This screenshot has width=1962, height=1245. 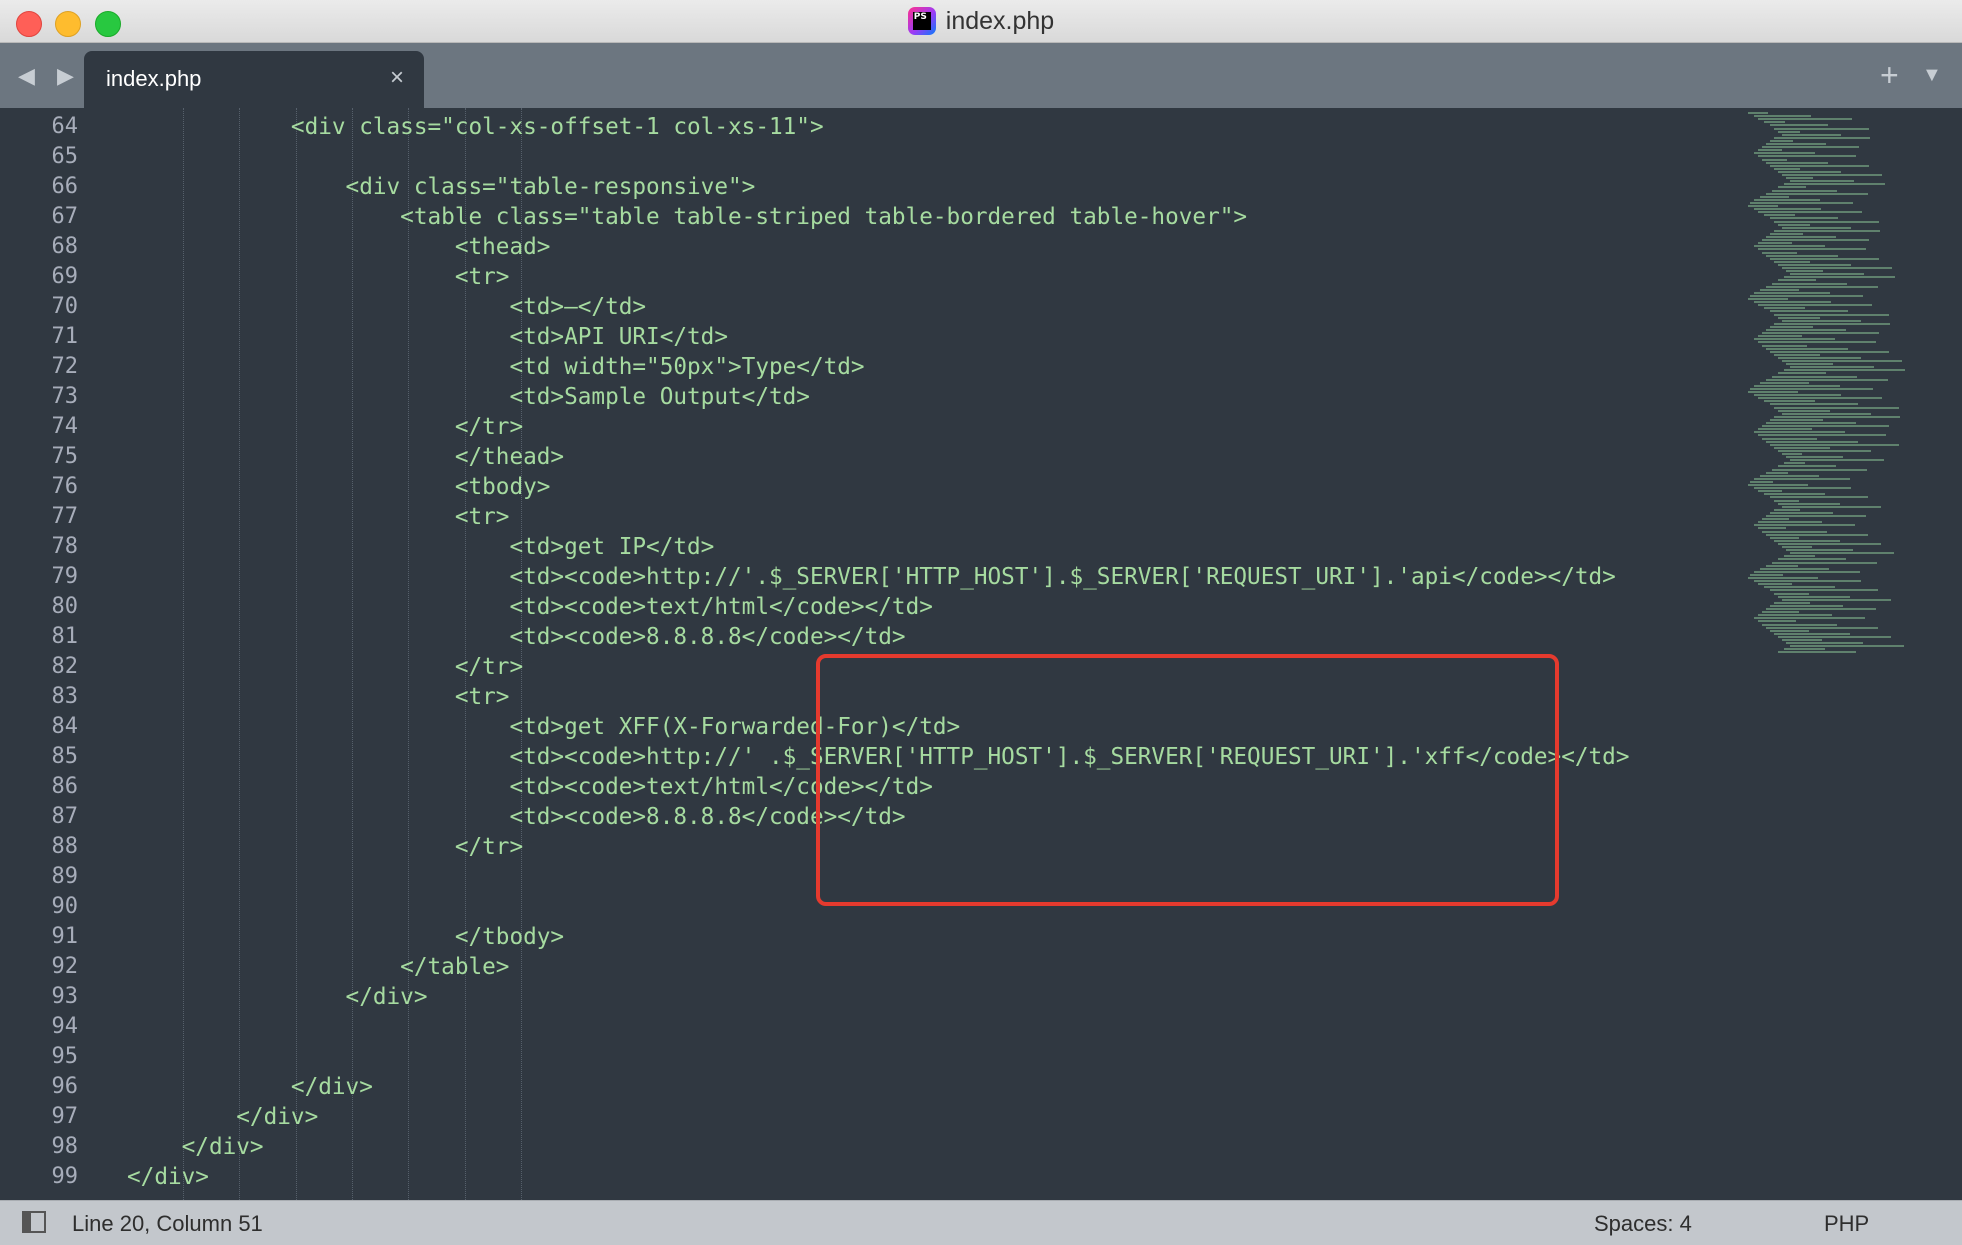 I want to click on tab-menu-icon: ▼, so click(x=1932, y=75).